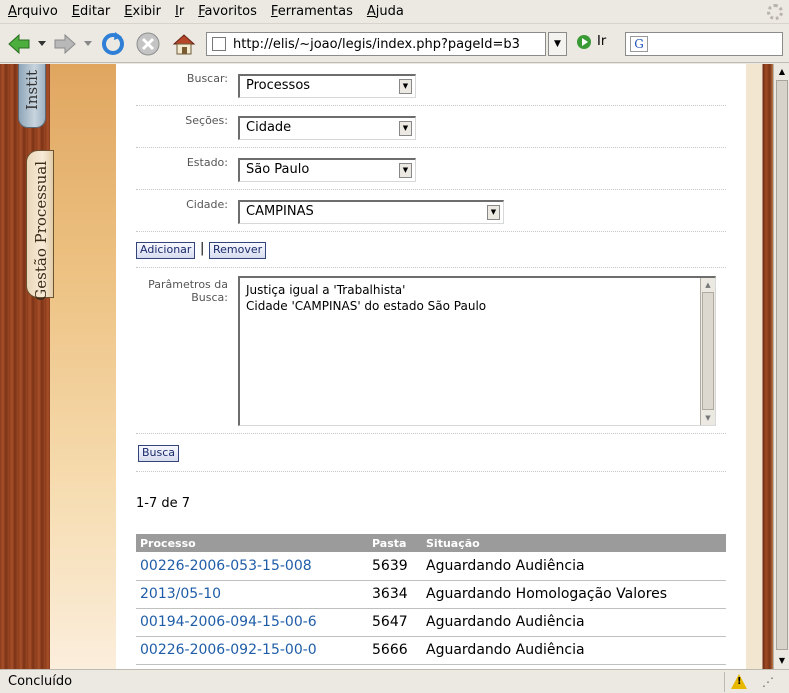  Describe the element at coordinates (179, 11) in the screenshot. I see `menu-ir: Ir` at that location.